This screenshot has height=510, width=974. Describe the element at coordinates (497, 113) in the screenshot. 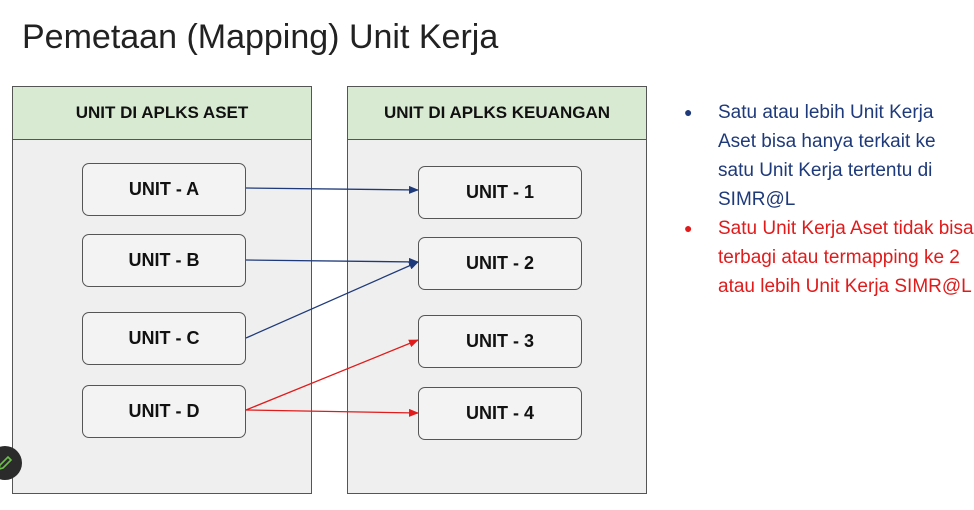

I see `keuangan-panel-header: UNIT DI APLKS KEUANGAN` at that location.